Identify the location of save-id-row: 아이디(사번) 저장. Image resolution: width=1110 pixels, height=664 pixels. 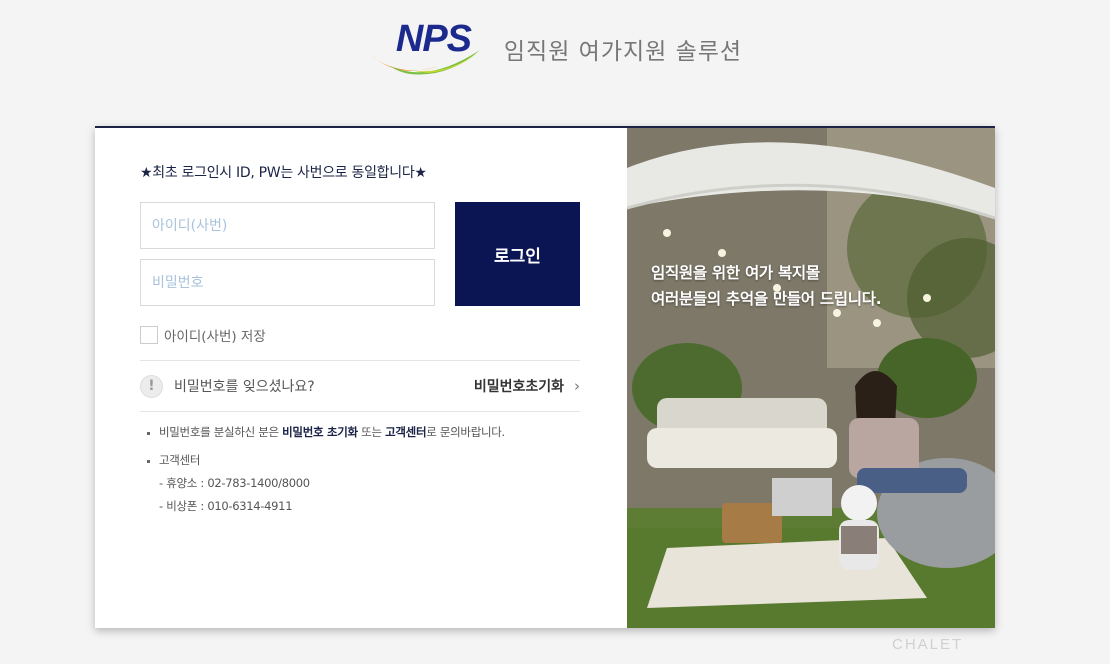
(203, 335).